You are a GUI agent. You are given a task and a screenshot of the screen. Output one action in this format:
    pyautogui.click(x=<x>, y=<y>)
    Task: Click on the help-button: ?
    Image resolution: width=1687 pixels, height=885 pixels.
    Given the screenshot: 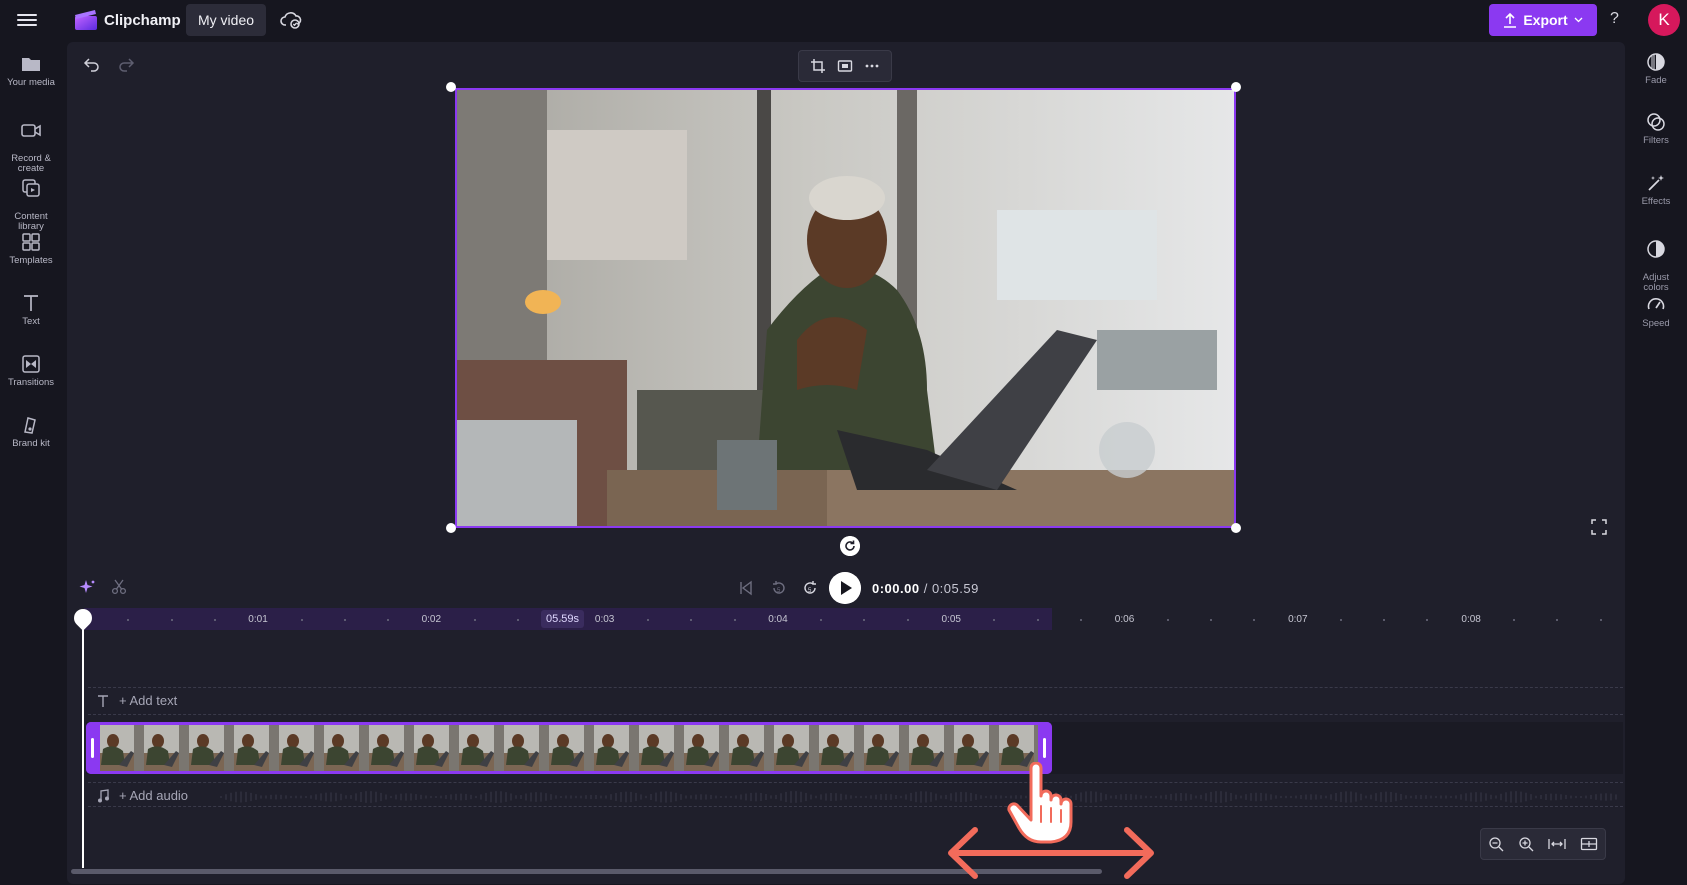 What is the action you would take?
    pyautogui.click(x=1614, y=19)
    